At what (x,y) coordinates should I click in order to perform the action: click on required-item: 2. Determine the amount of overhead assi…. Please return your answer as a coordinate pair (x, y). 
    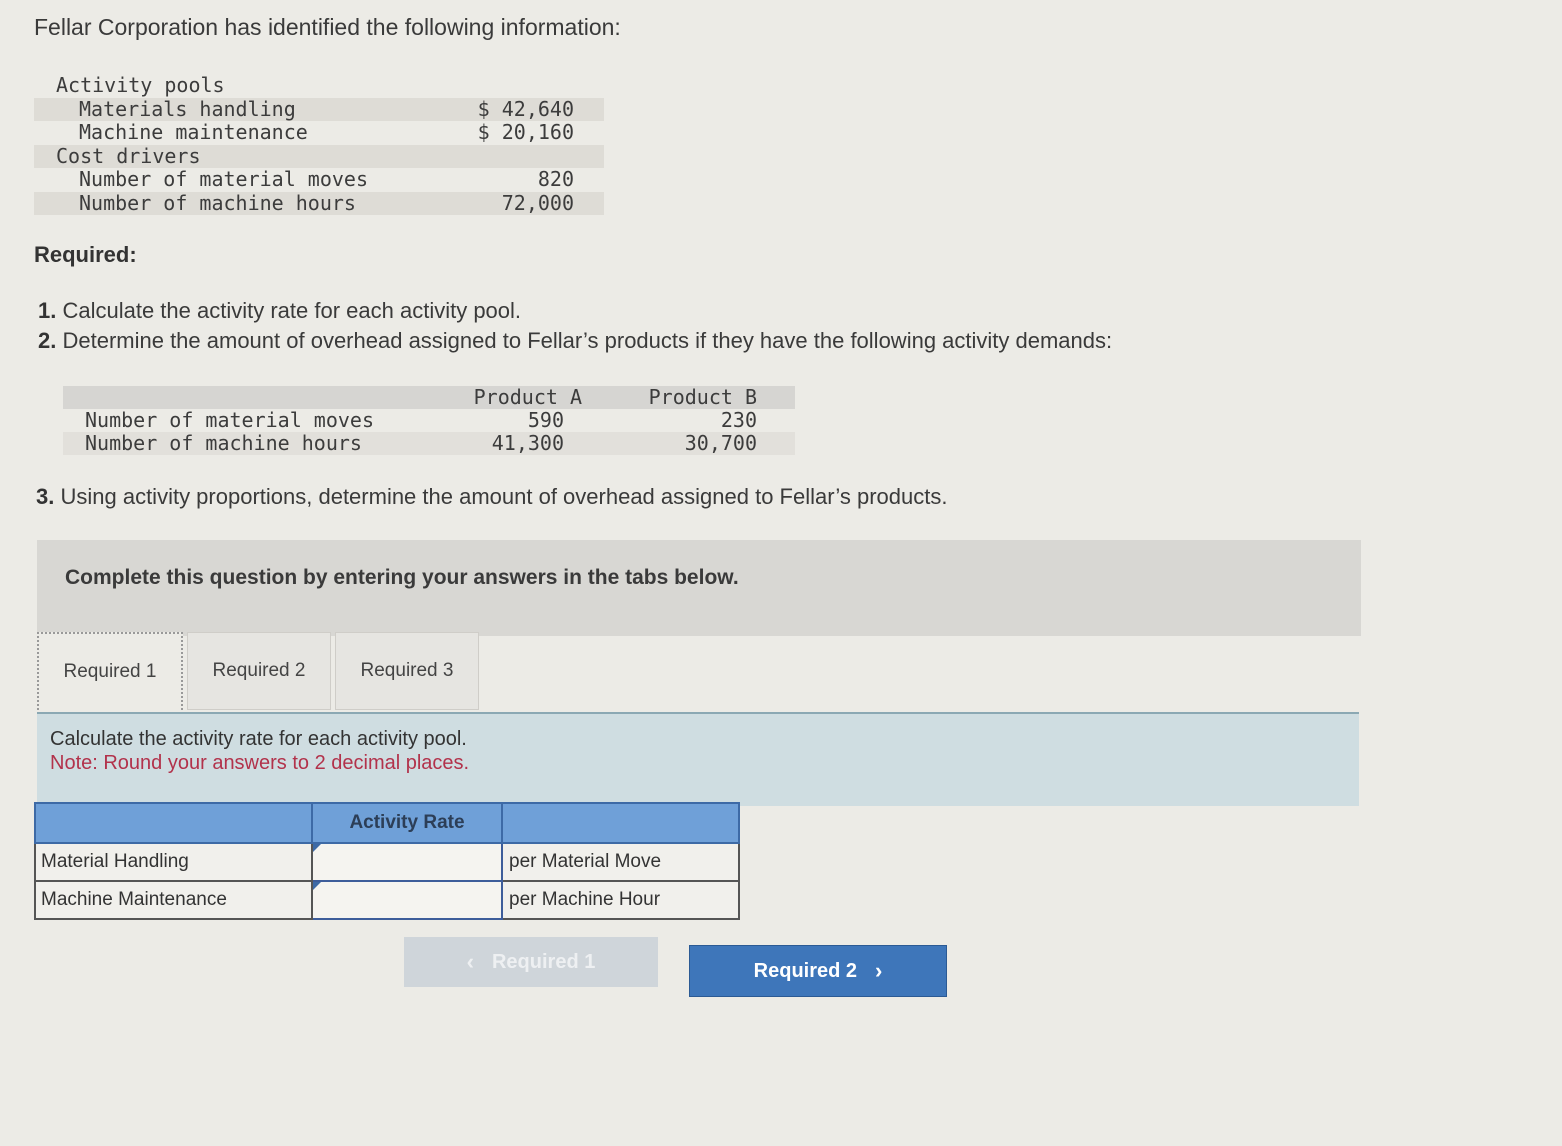
    Looking at the image, I should click on (575, 341).